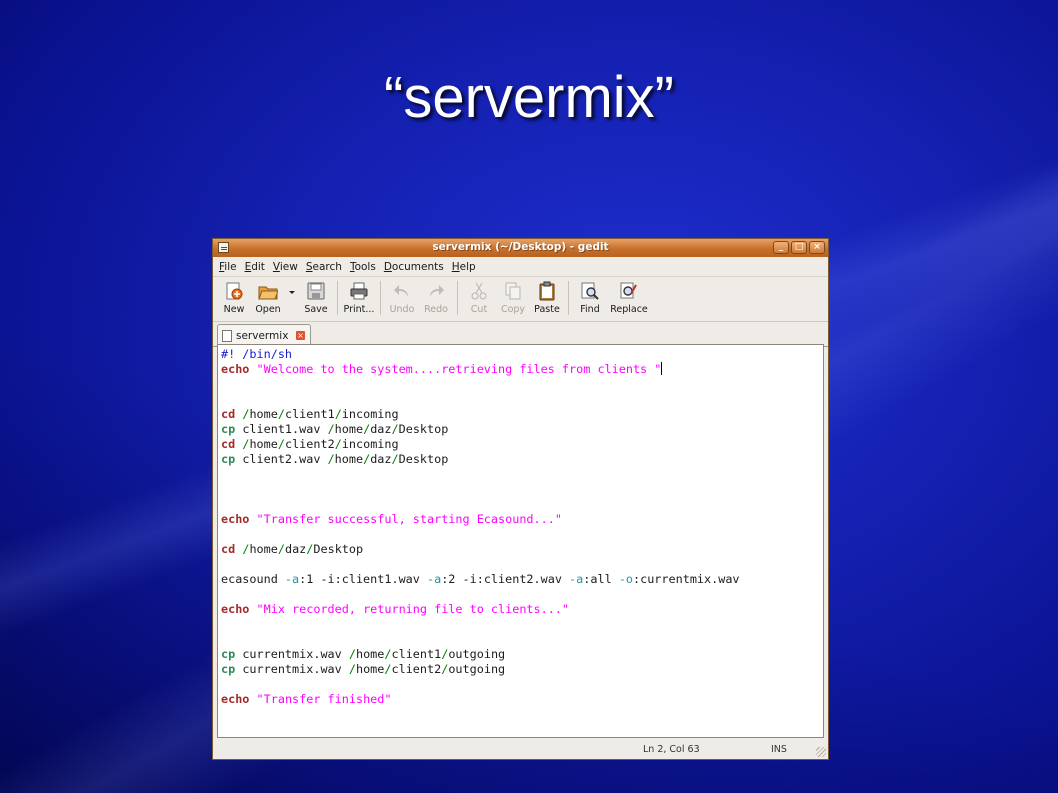  I want to click on save-disk-icon, so click(316, 291).